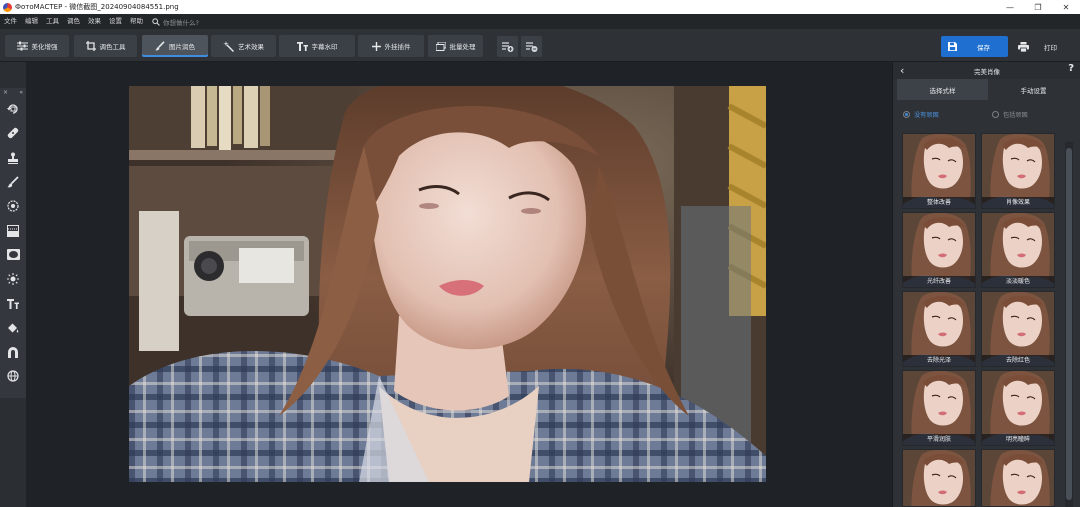 The width and height of the screenshot is (1080, 507). Describe the element at coordinates (73, 21) in the screenshot. I see `menu-color: 调色` at that location.